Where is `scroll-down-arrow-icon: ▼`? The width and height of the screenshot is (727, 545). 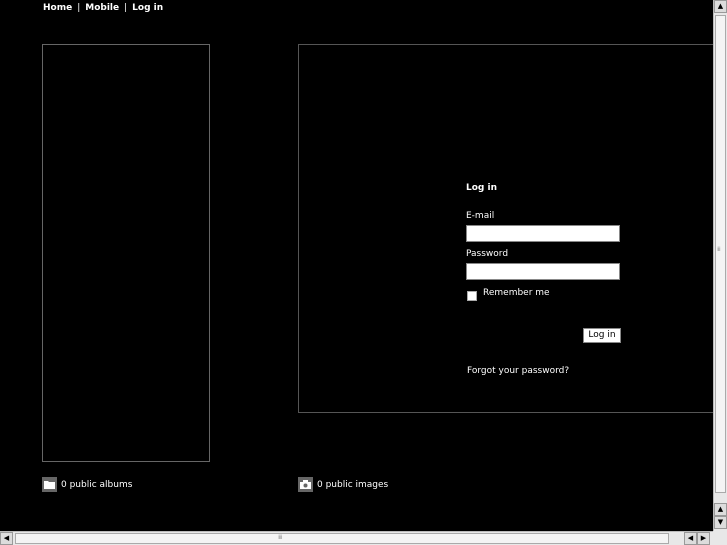
scroll-down-arrow-icon: ▼ is located at coordinates (720, 522).